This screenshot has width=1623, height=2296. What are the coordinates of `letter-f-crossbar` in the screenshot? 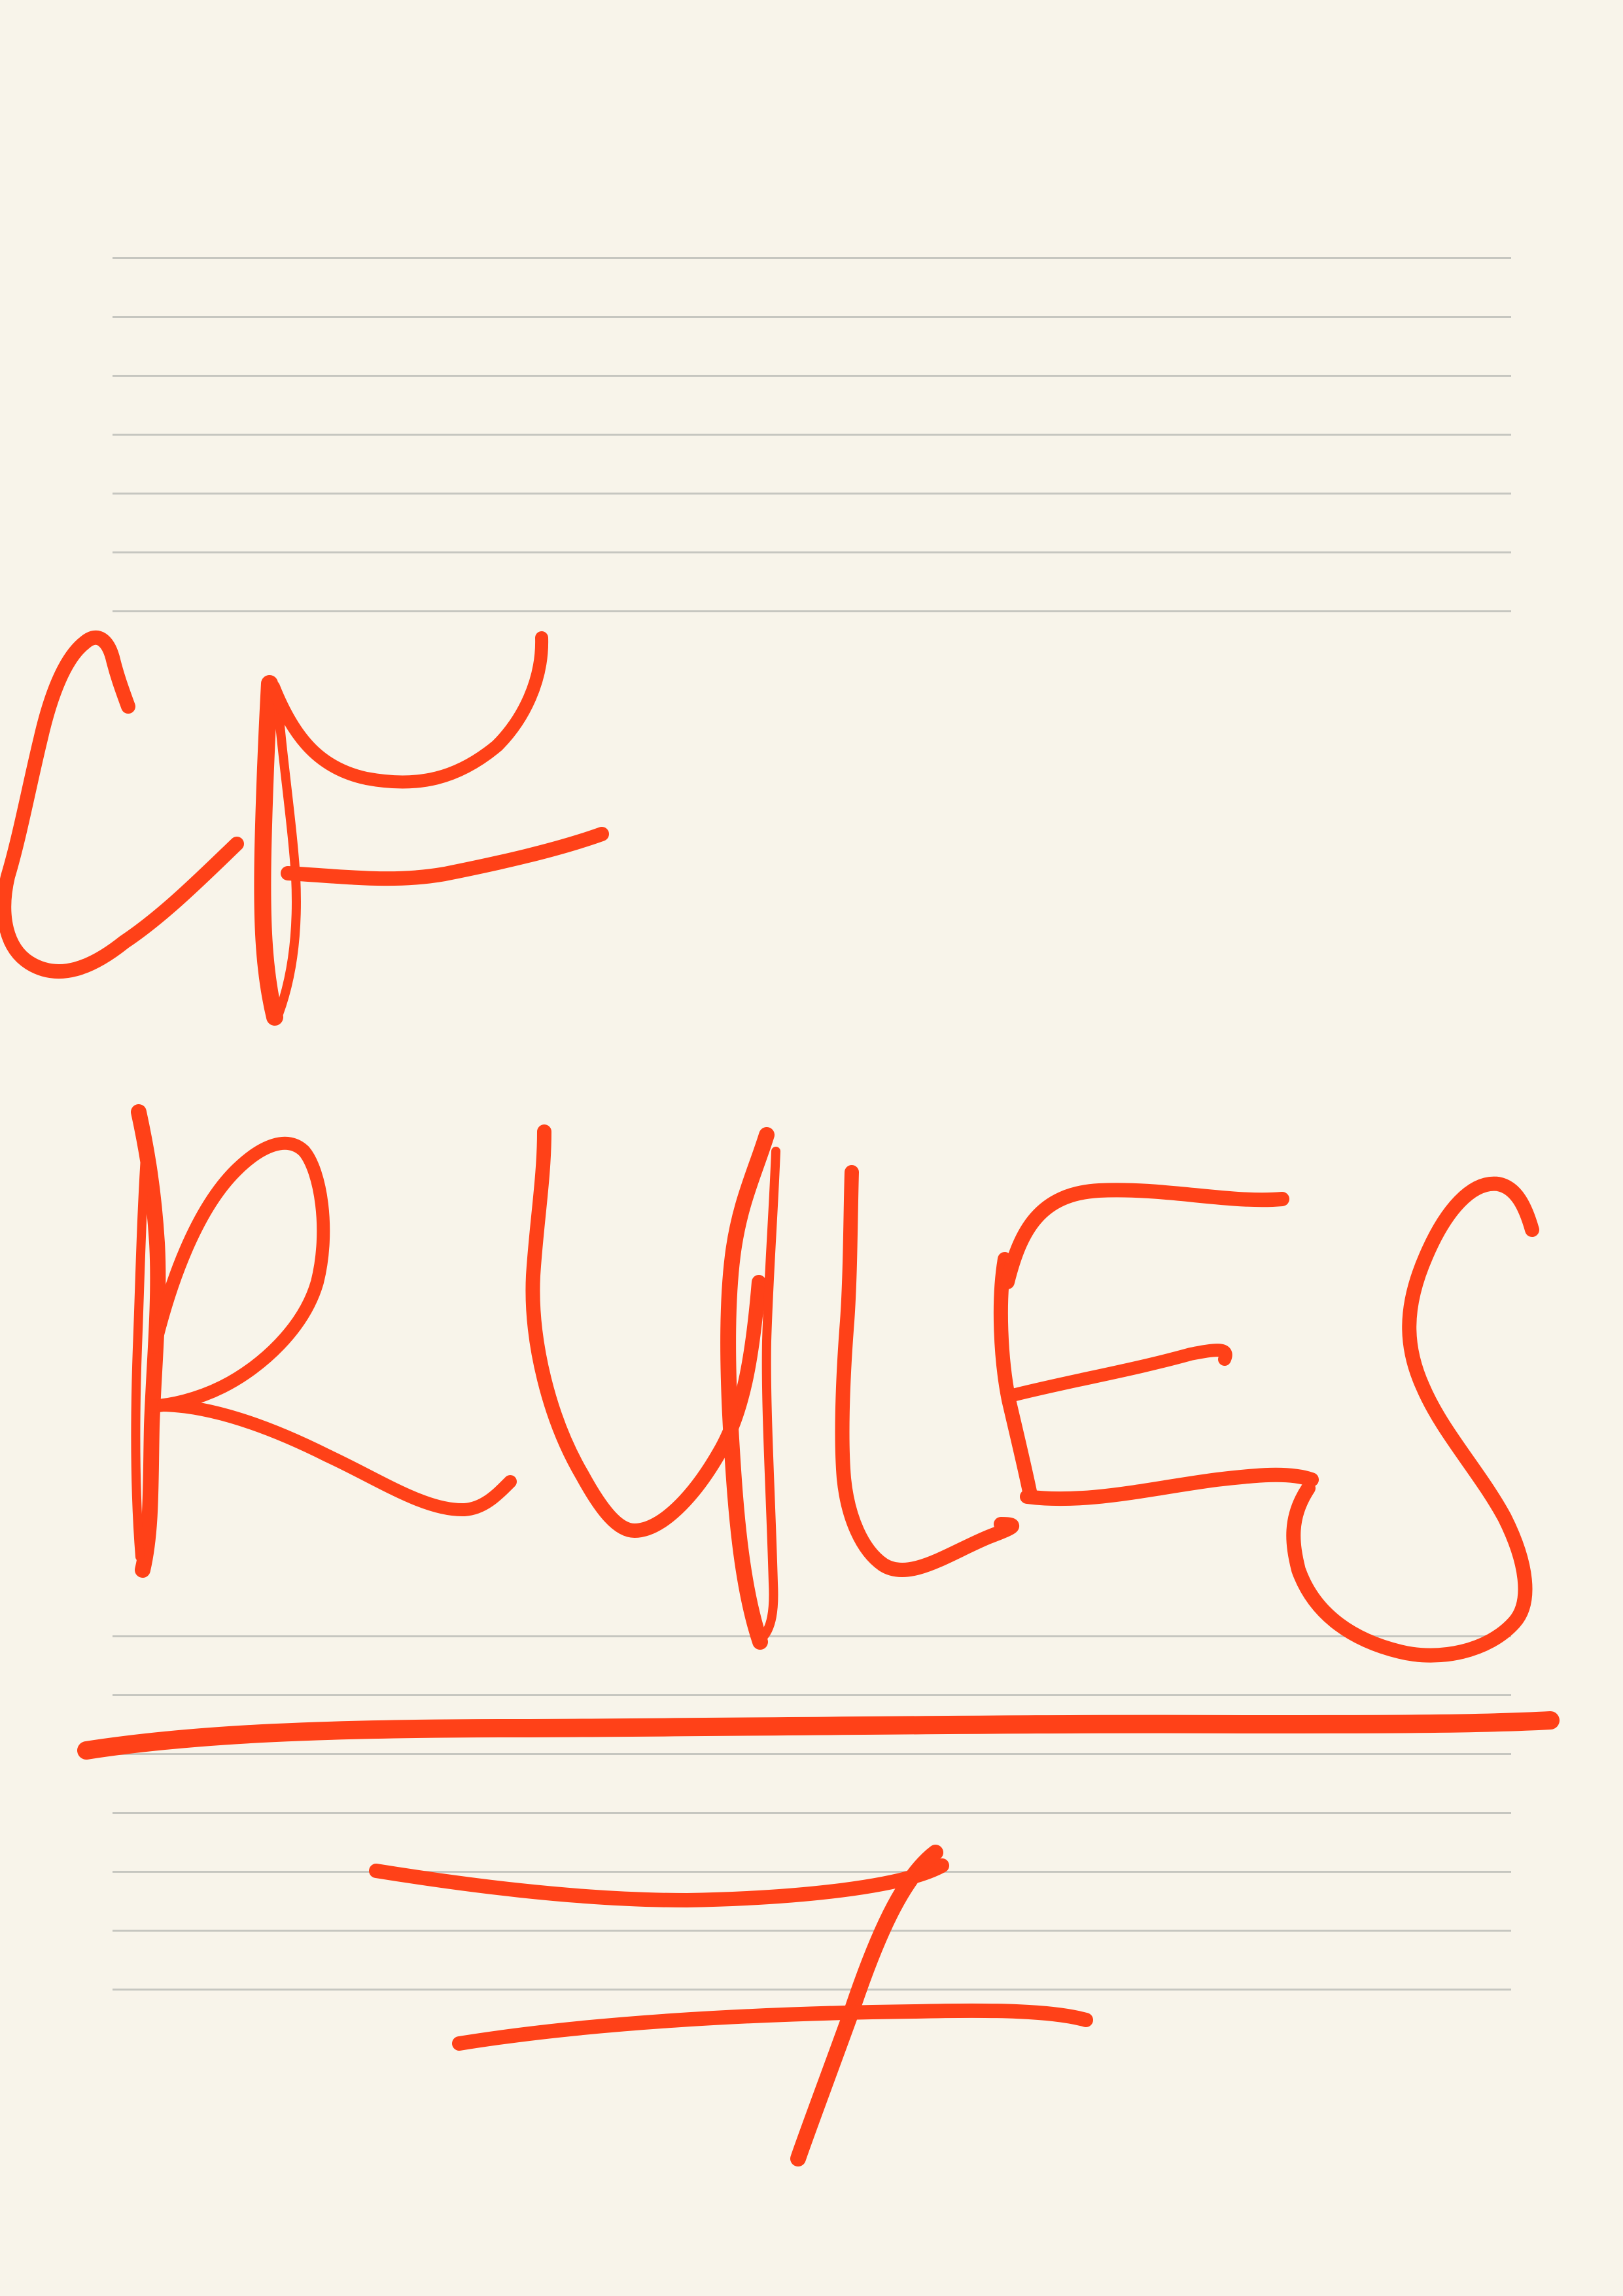 It's located at (445, 856).